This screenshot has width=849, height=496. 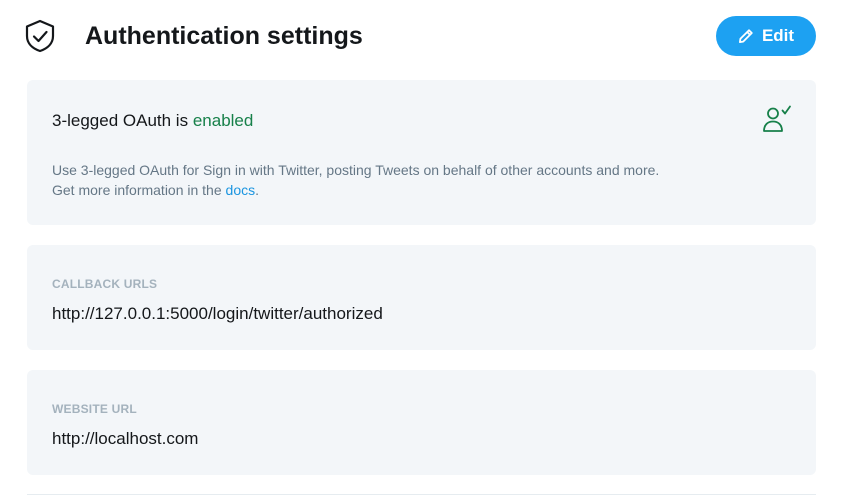 I want to click on oauth-description-line-2: Get more information in the docs., so click(x=412, y=190).